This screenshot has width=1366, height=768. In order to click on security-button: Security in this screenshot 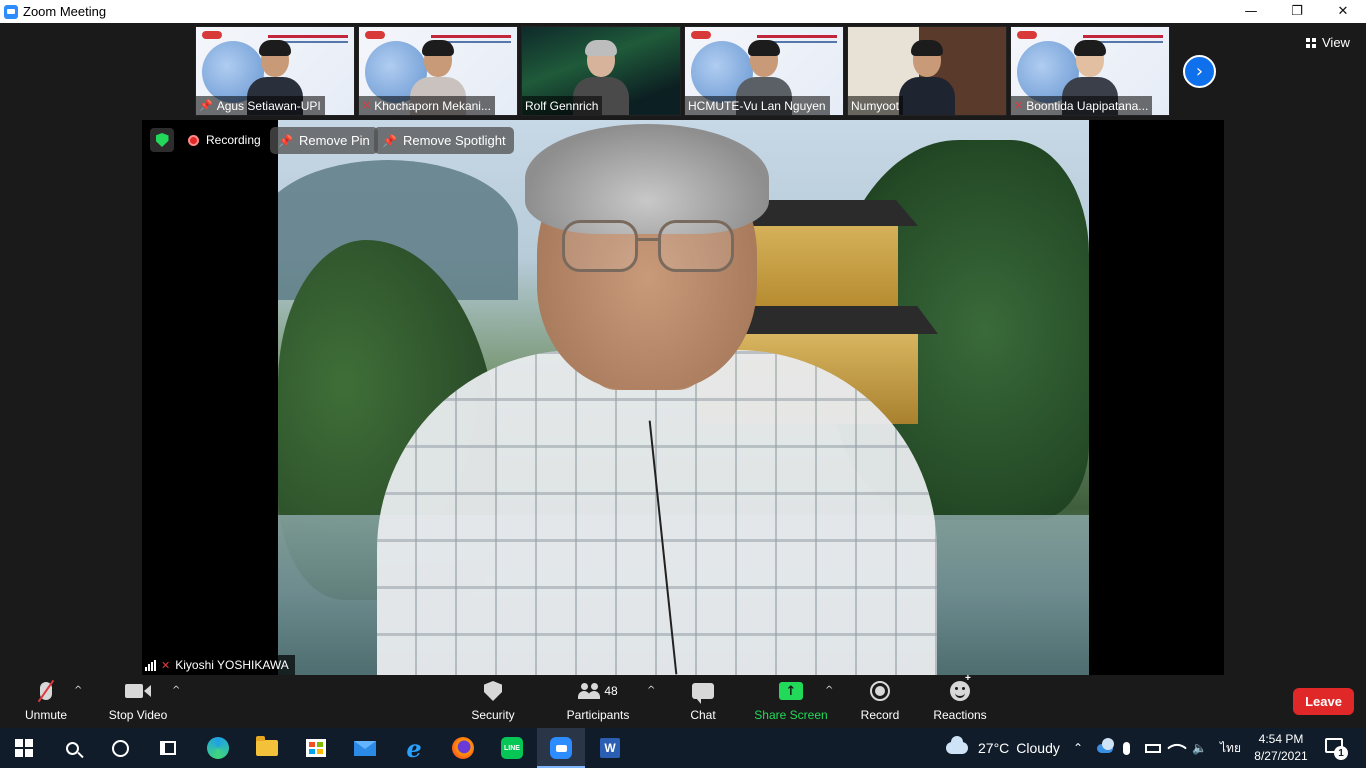, I will do `click(493, 701)`.